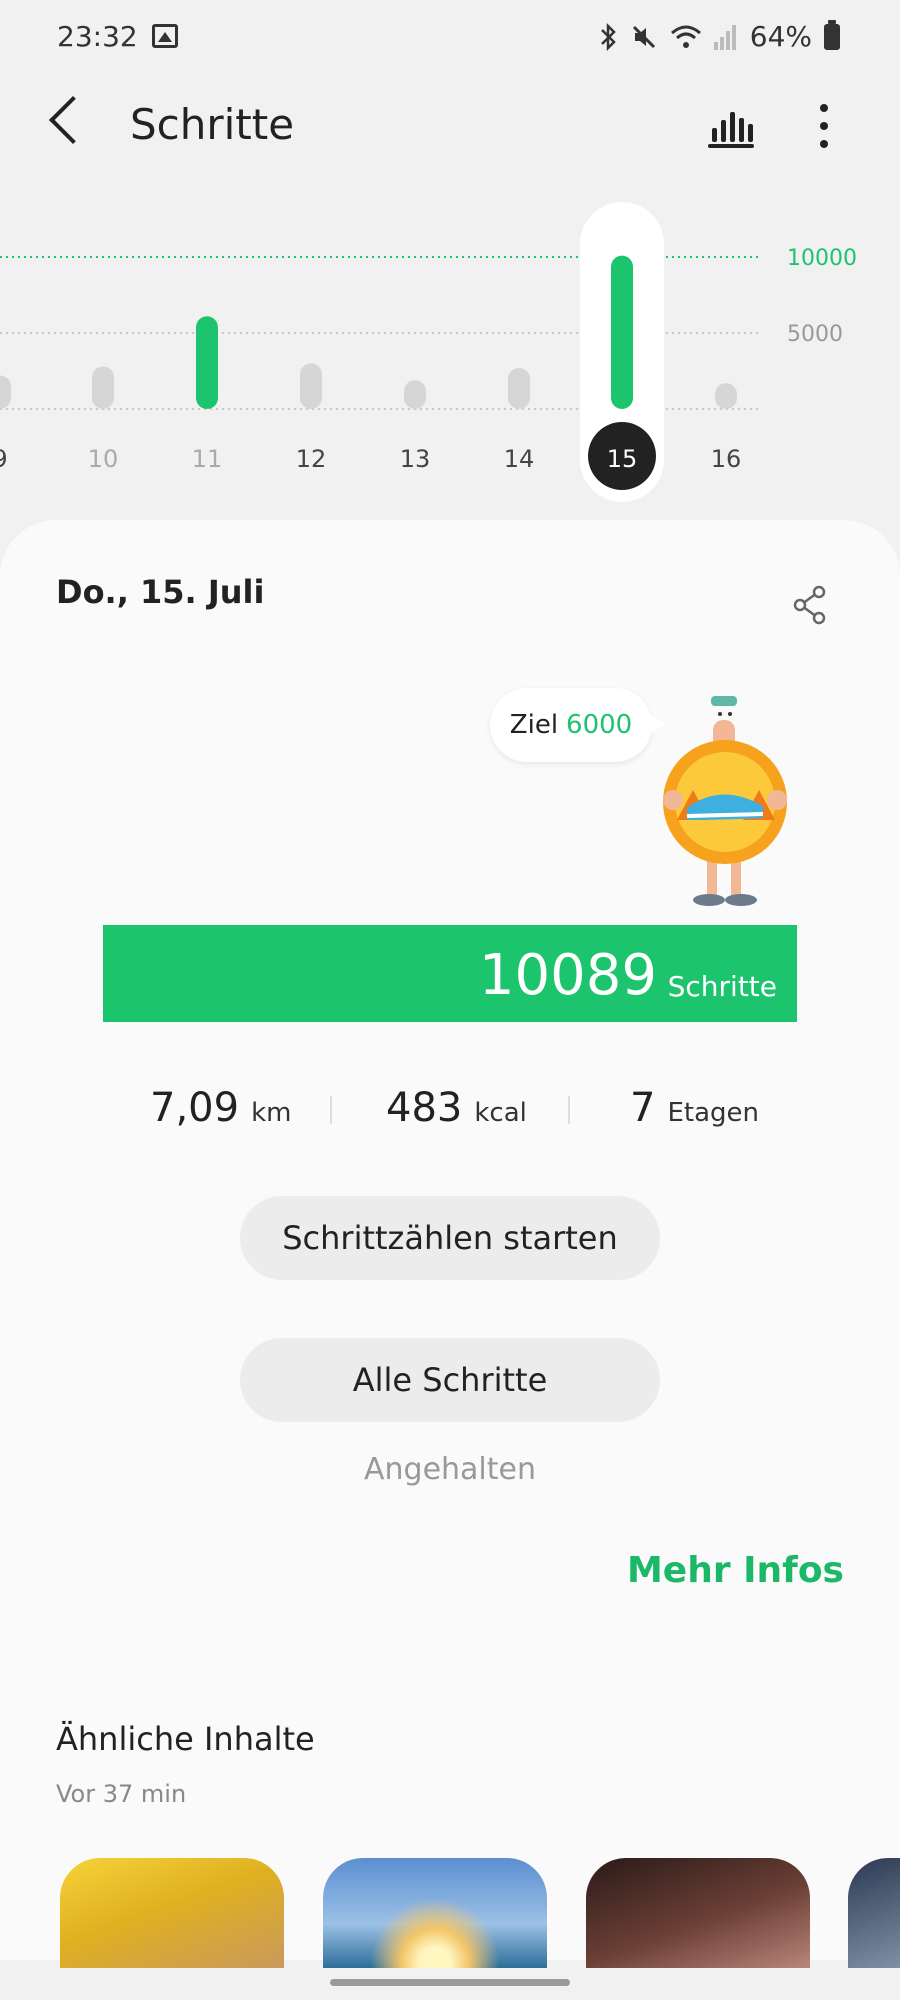  I want to click on steps-count: 10089, so click(567, 975).